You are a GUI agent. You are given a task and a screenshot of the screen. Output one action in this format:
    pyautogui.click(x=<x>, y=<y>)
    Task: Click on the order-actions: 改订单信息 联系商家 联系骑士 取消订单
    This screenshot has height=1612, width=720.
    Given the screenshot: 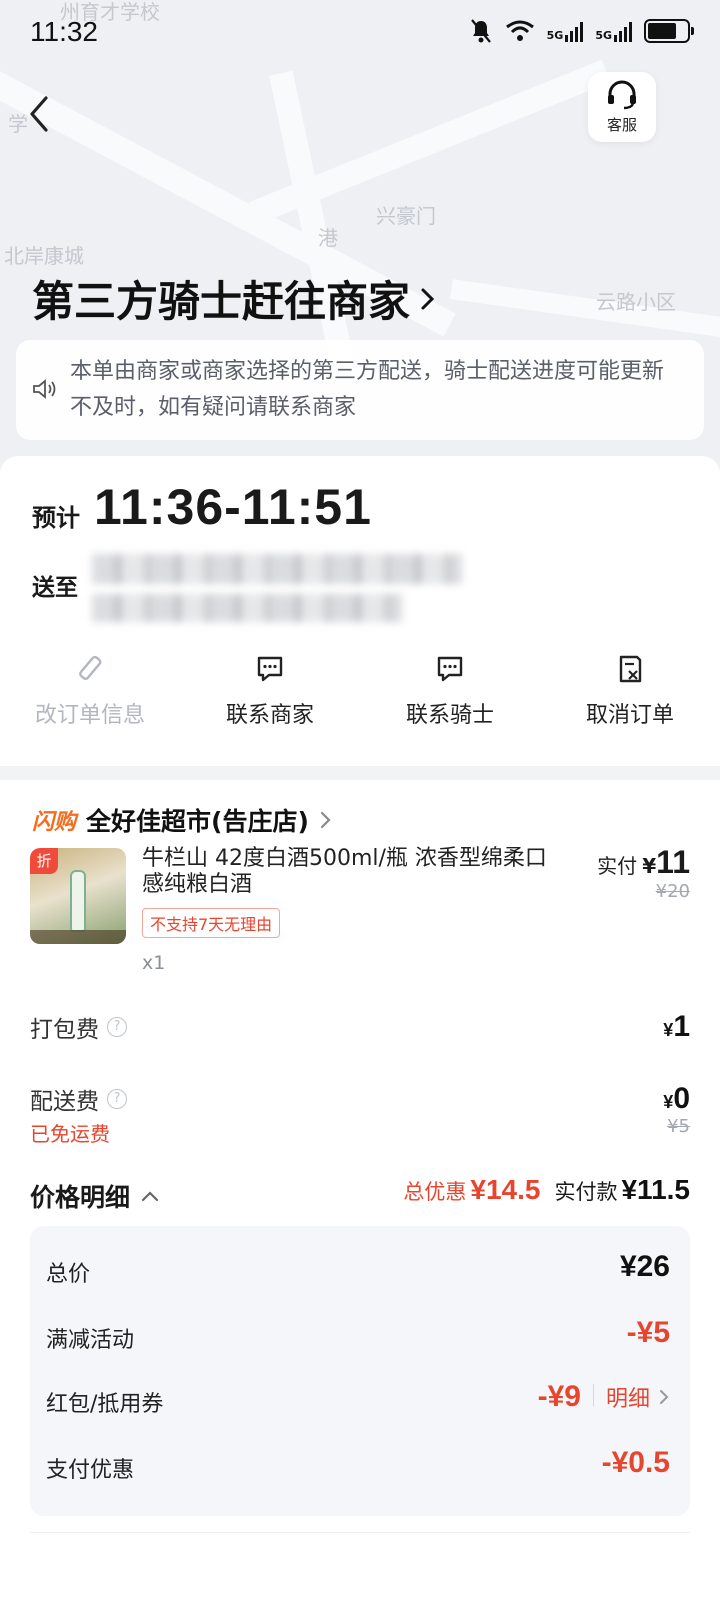 What is the action you would take?
    pyautogui.click(x=360, y=690)
    